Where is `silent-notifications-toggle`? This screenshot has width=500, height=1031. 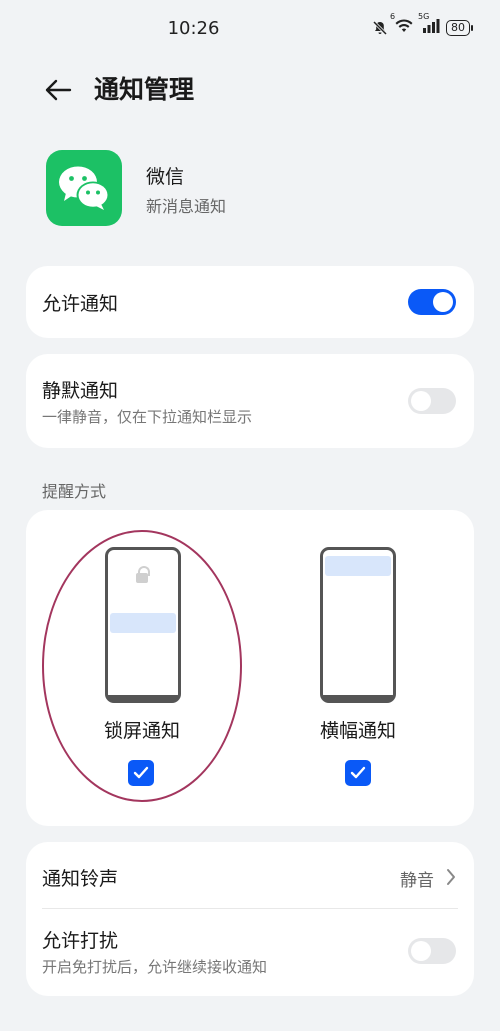 silent-notifications-toggle is located at coordinates (432, 401).